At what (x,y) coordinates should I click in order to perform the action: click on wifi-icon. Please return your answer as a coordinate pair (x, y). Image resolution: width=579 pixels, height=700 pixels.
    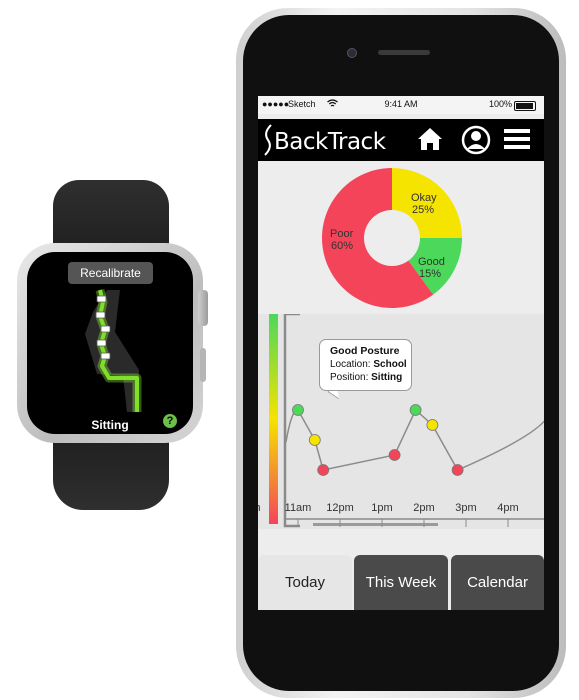
    Looking at the image, I should click on (332, 104).